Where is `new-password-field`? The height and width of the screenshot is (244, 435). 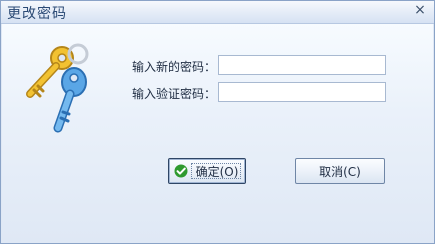 new-password-field is located at coordinates (302, 65).